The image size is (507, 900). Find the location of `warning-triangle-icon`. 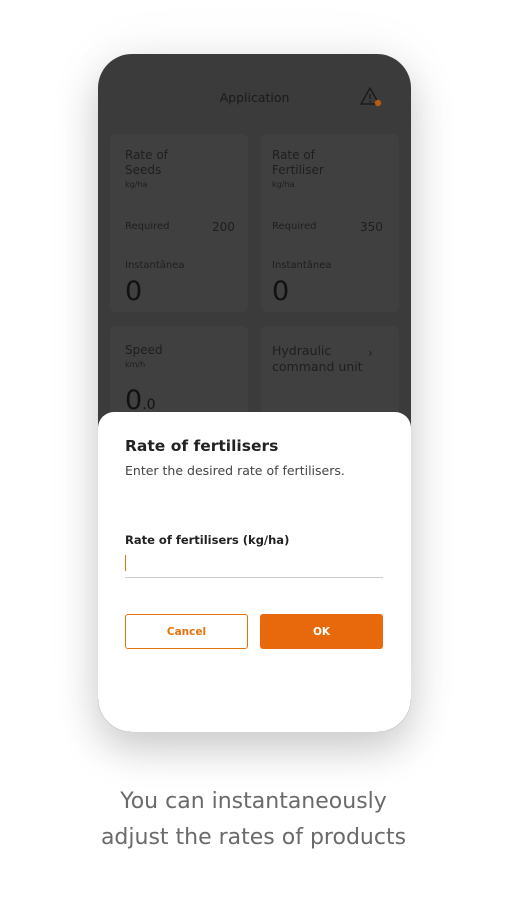

warning-triangle-icon is located at coordinates (371, 97).